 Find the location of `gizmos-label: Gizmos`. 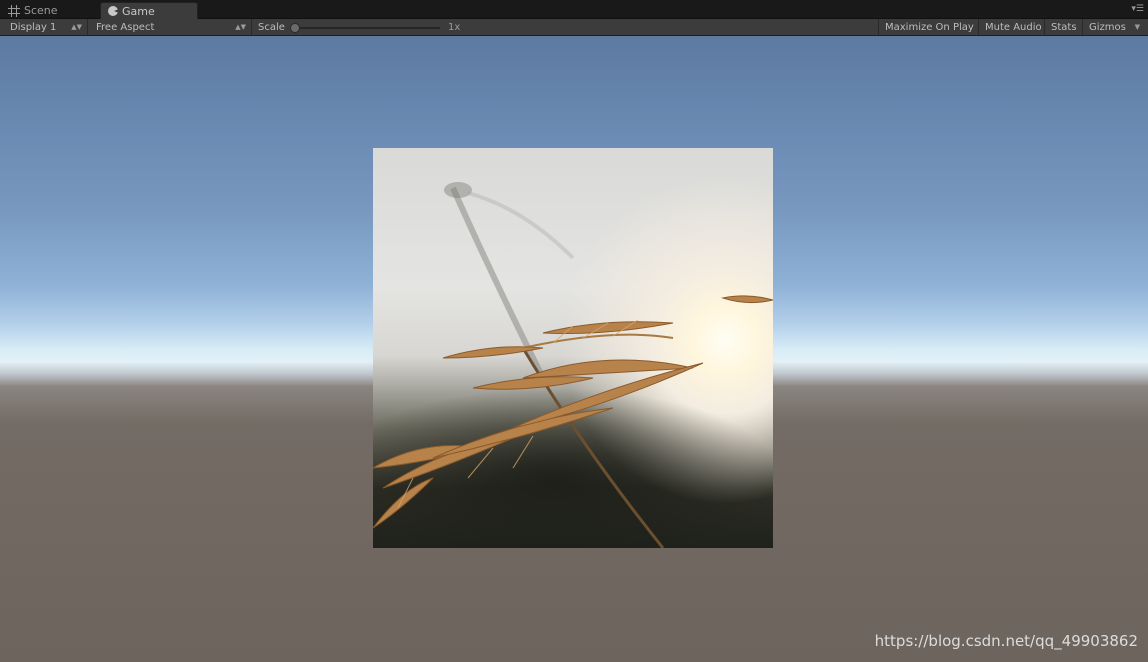

gizmos-label: Gizmos is located at coordinates (1107, 27).